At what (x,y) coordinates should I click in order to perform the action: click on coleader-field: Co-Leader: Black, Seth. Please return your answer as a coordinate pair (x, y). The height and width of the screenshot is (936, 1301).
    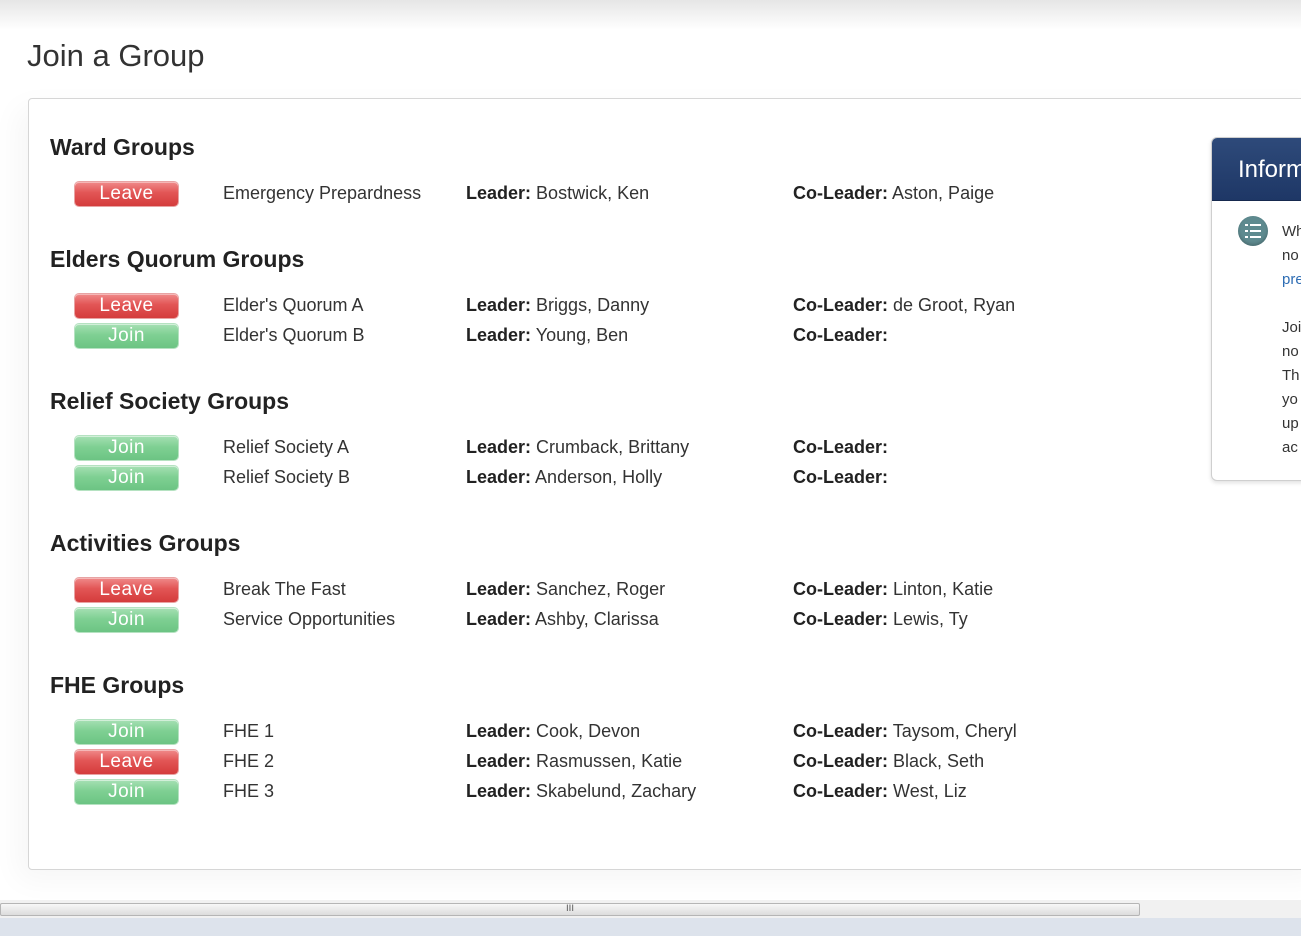
    Looking at the image, I should click on (888, 761).